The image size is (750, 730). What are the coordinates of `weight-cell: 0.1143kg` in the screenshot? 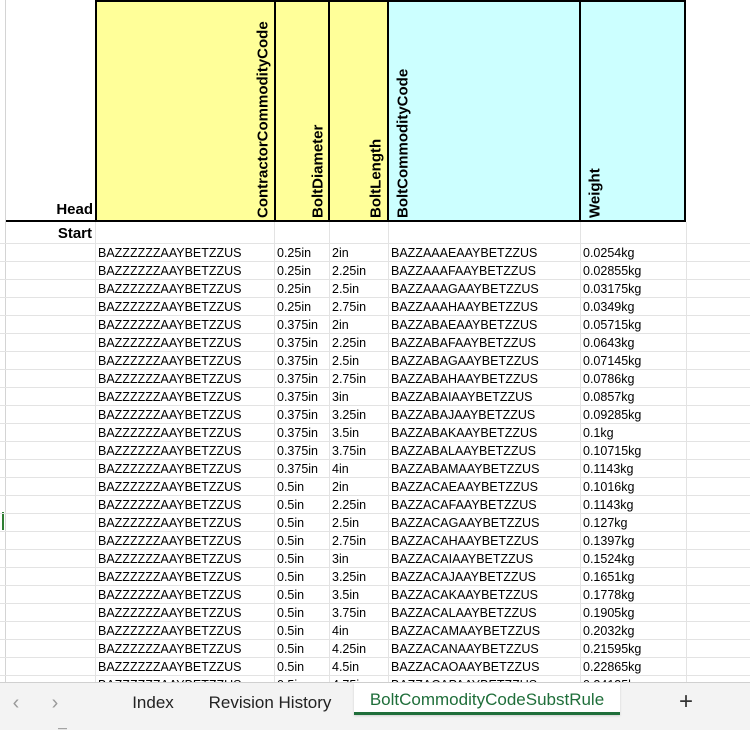 It's located at (633, 469).